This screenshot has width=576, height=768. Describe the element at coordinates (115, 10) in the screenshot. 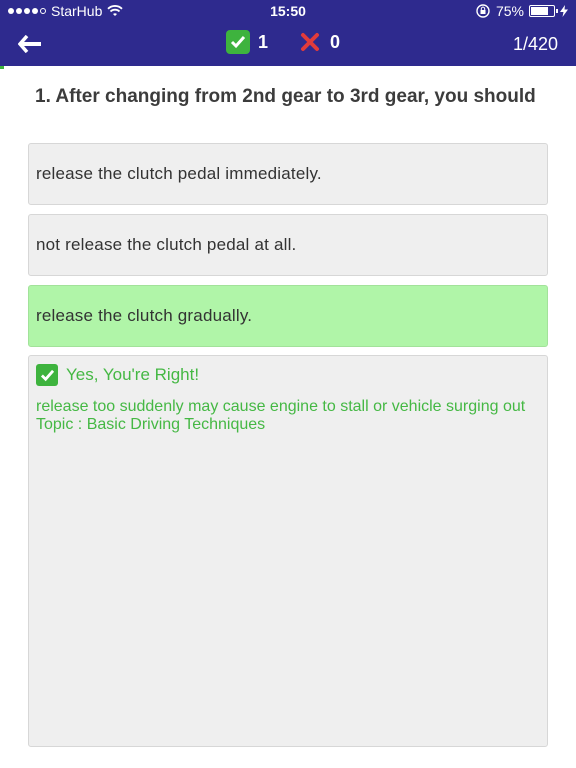

I see `wifi-icon` at that location.